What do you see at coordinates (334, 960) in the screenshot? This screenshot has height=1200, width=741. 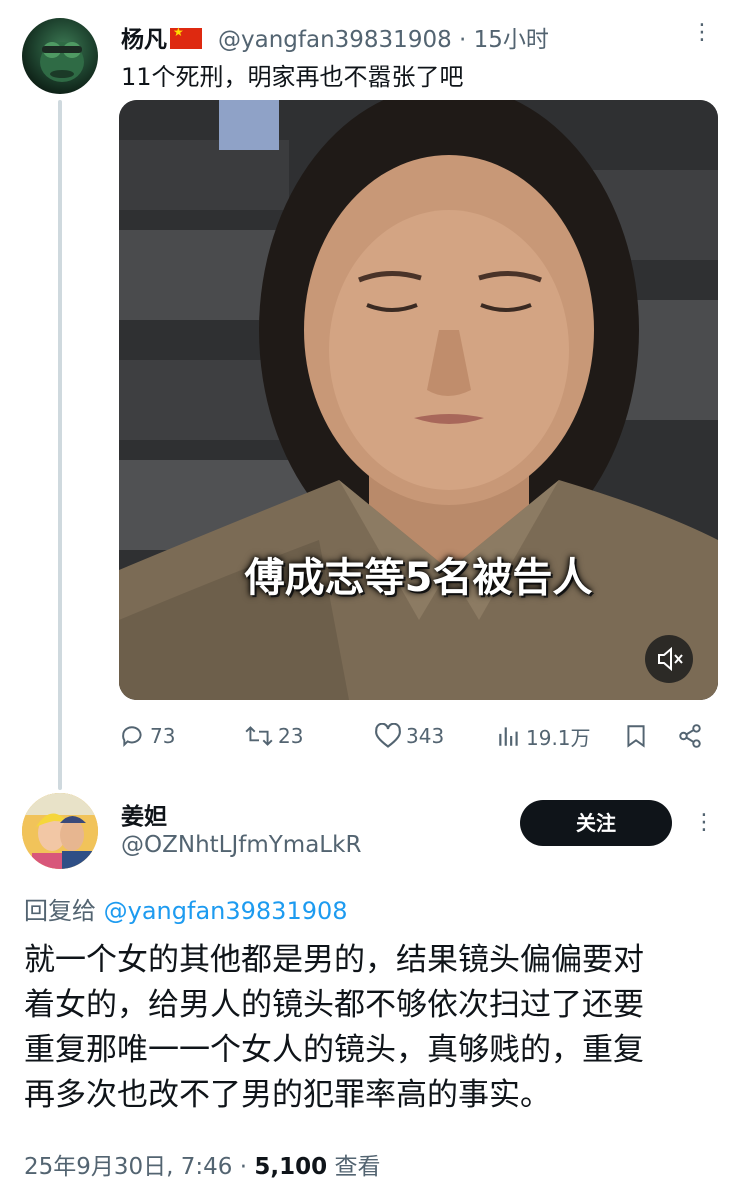 I see `reply-text-line: 就一个女的其他都是男的，结果镜头偏偏要对` at bounding box center [334, 960].